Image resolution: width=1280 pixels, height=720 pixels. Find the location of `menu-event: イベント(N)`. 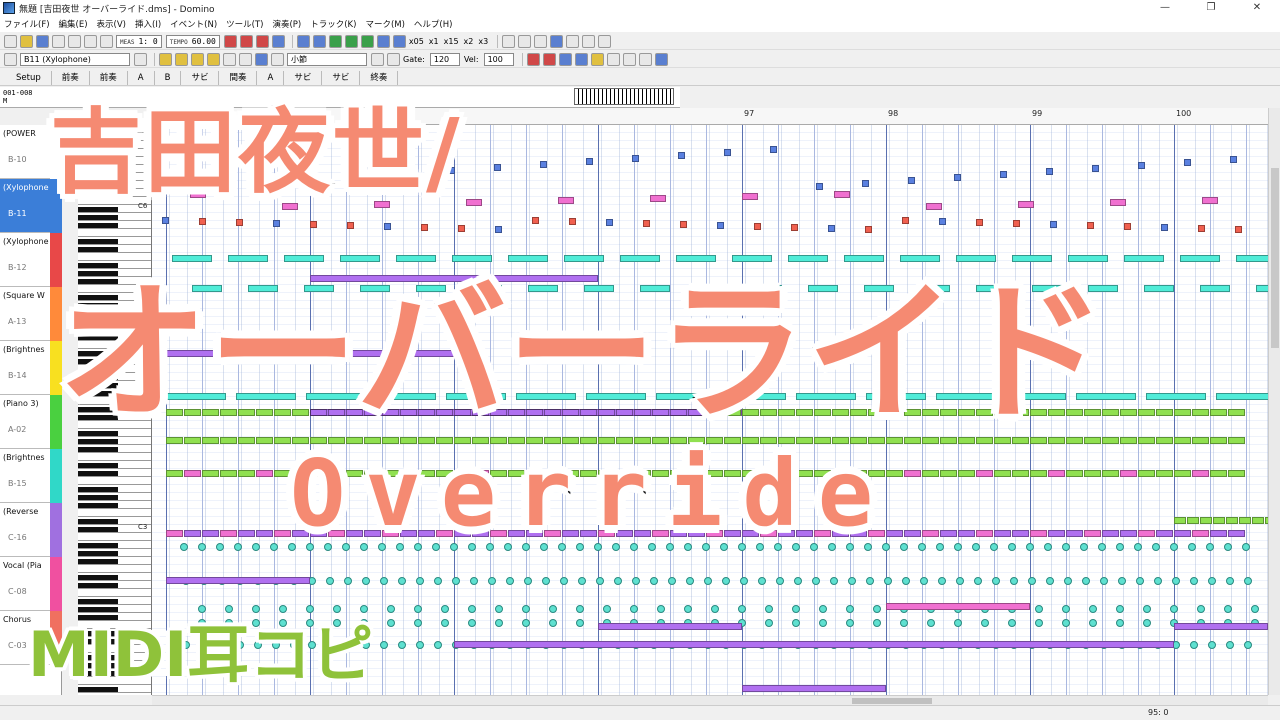

menu-event: イベント(N) is located at coordinates (193, 24).